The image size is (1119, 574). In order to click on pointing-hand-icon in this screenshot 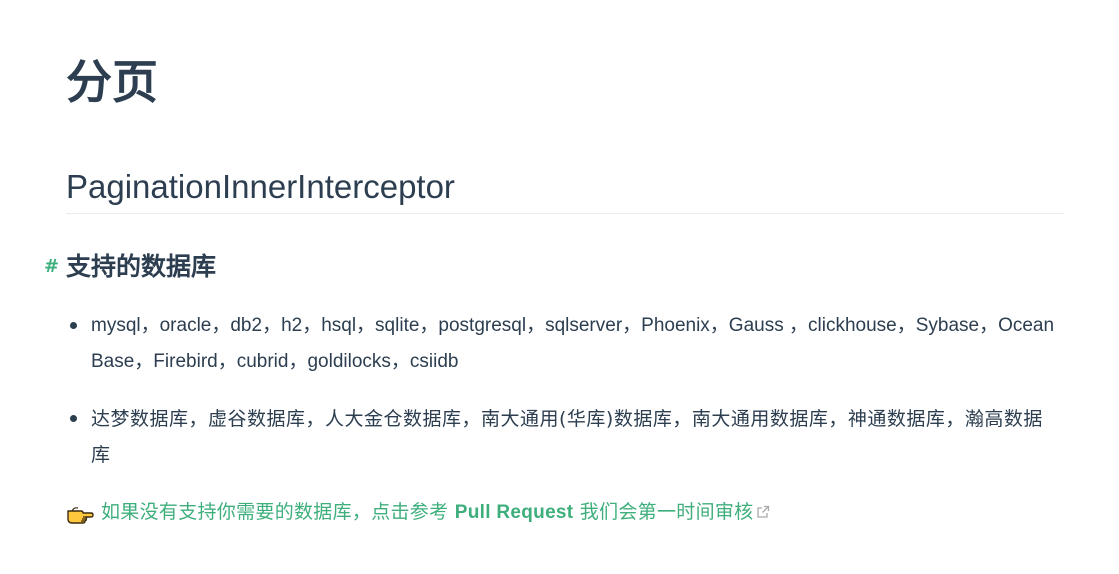, I will do `click(80, 513)`.